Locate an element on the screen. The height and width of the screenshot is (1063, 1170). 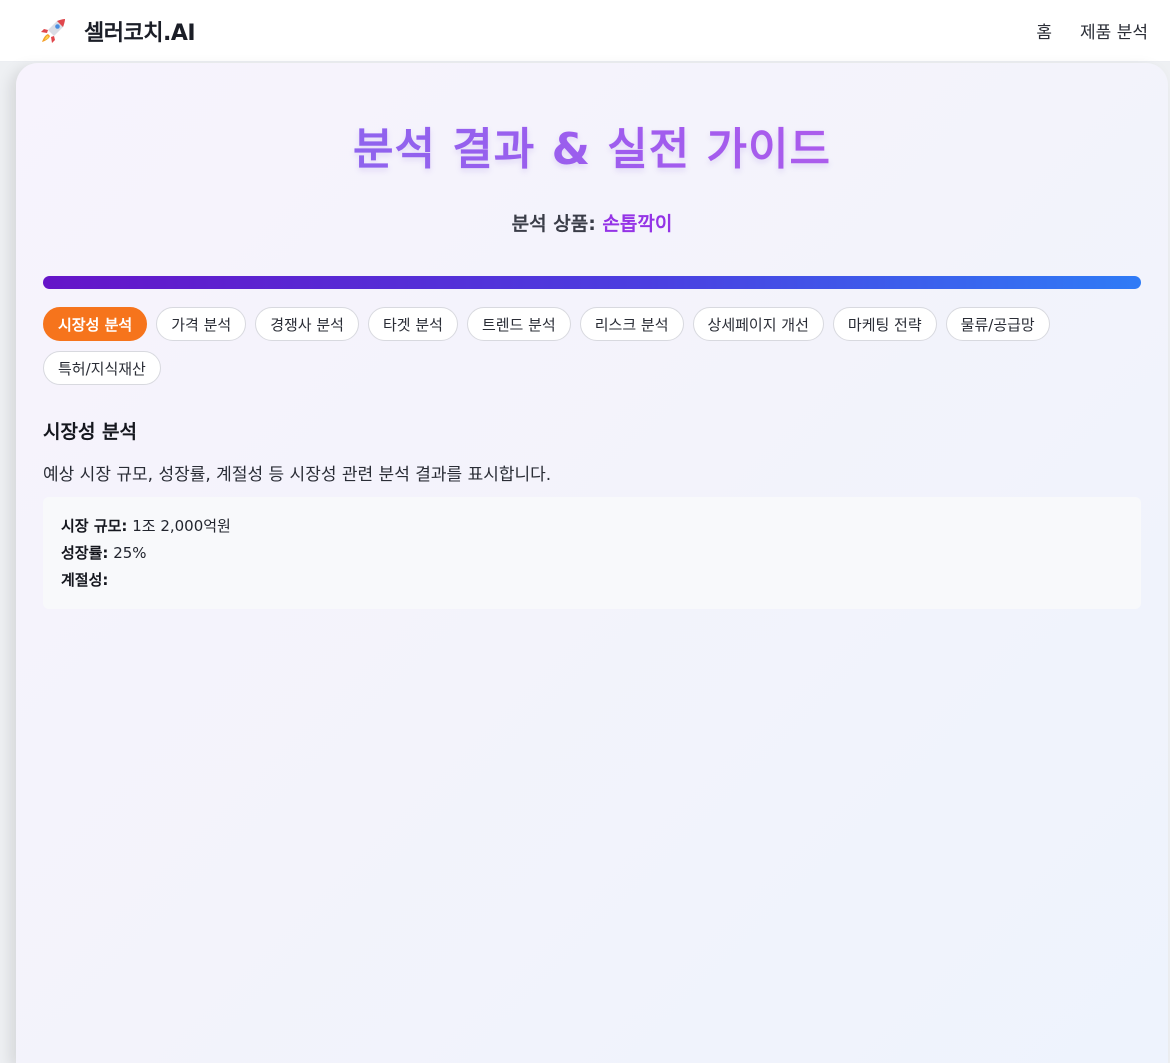
growth-rate-row: 성장률: 25% is located at coordinates (592, 553).